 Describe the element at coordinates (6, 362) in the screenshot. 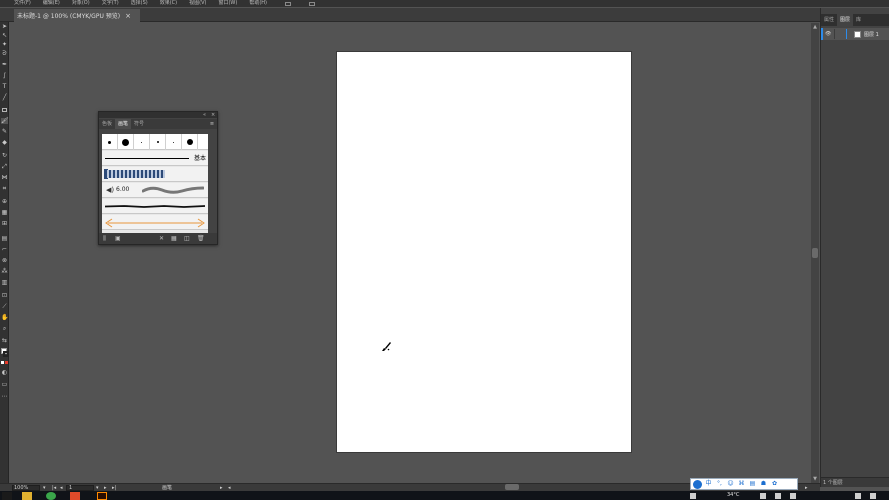

I see `none-color-icon` at that location.